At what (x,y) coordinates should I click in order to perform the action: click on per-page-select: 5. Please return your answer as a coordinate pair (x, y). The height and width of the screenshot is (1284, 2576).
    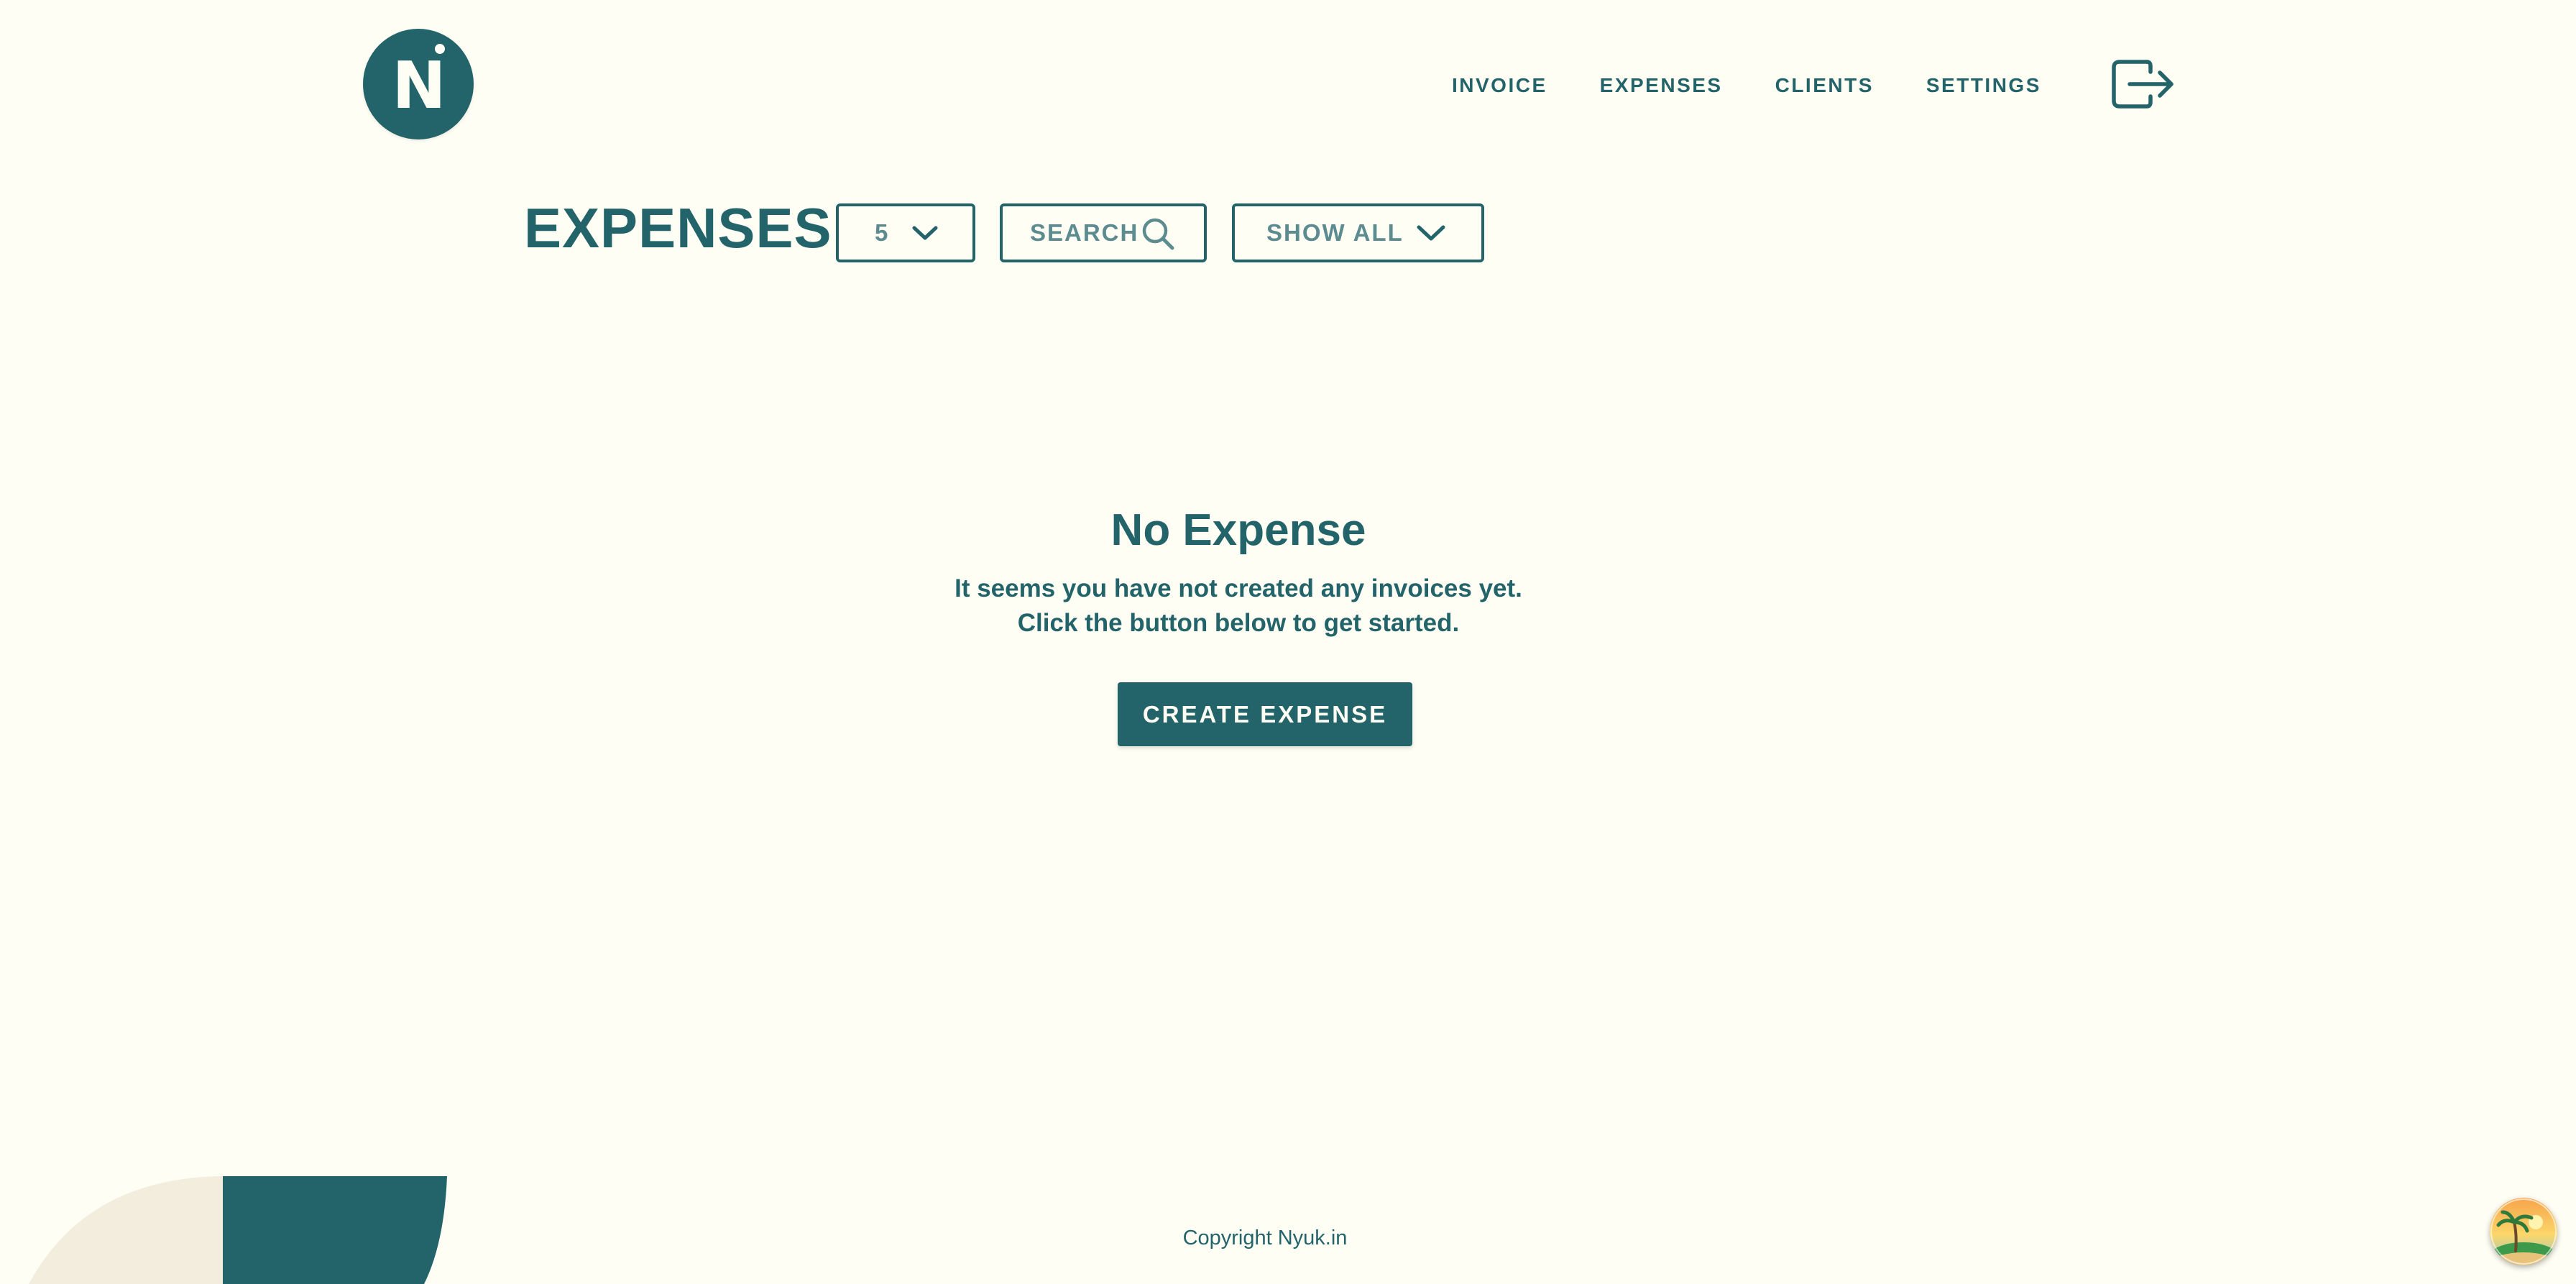
    Looking at the image, I should click on (905, 232).